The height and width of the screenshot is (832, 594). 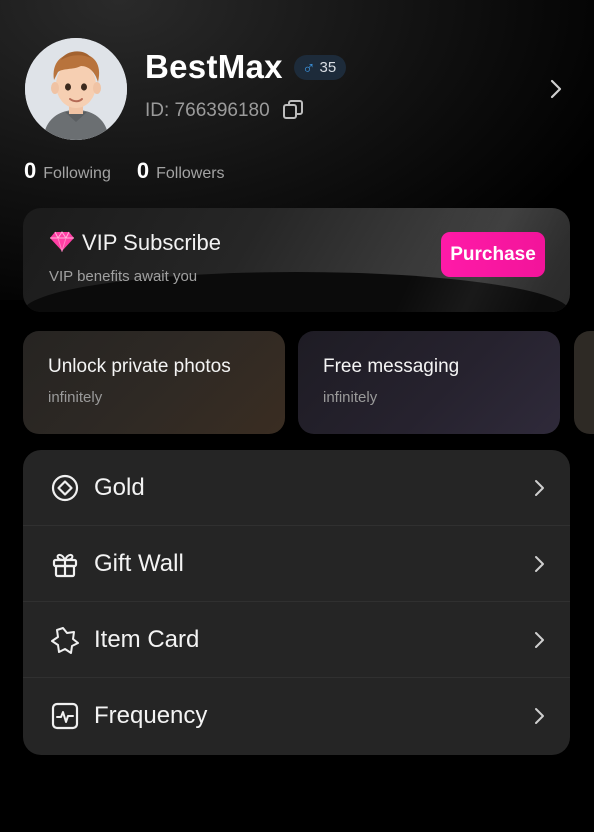 I want to click on gold-coin-icon, so click(x=65, y=487).